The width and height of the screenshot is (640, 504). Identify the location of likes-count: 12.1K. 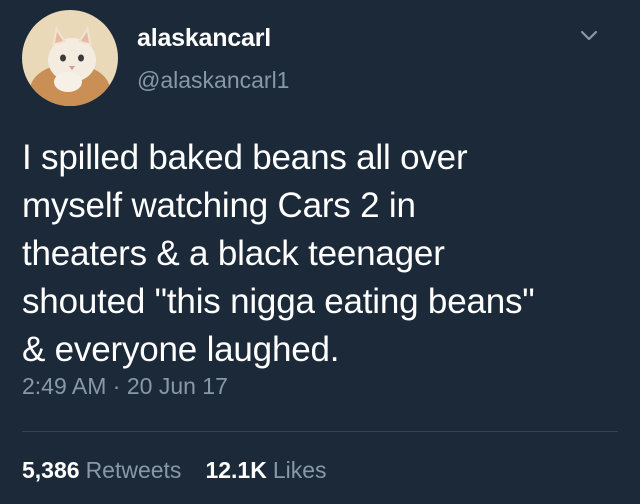
(236, 470).